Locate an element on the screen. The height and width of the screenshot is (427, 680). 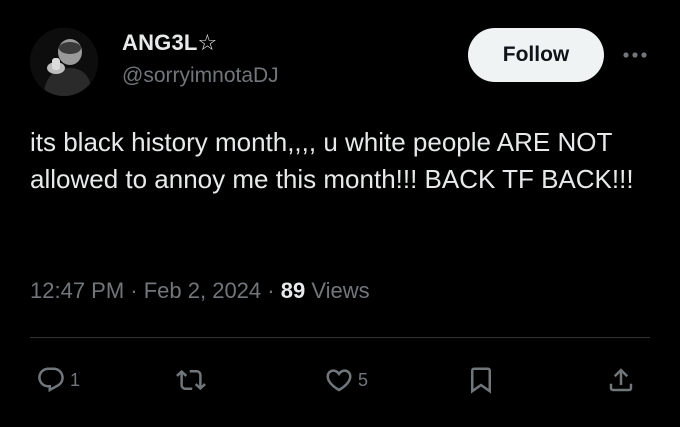
more-dots-icon is located at coordinates (635, 55).